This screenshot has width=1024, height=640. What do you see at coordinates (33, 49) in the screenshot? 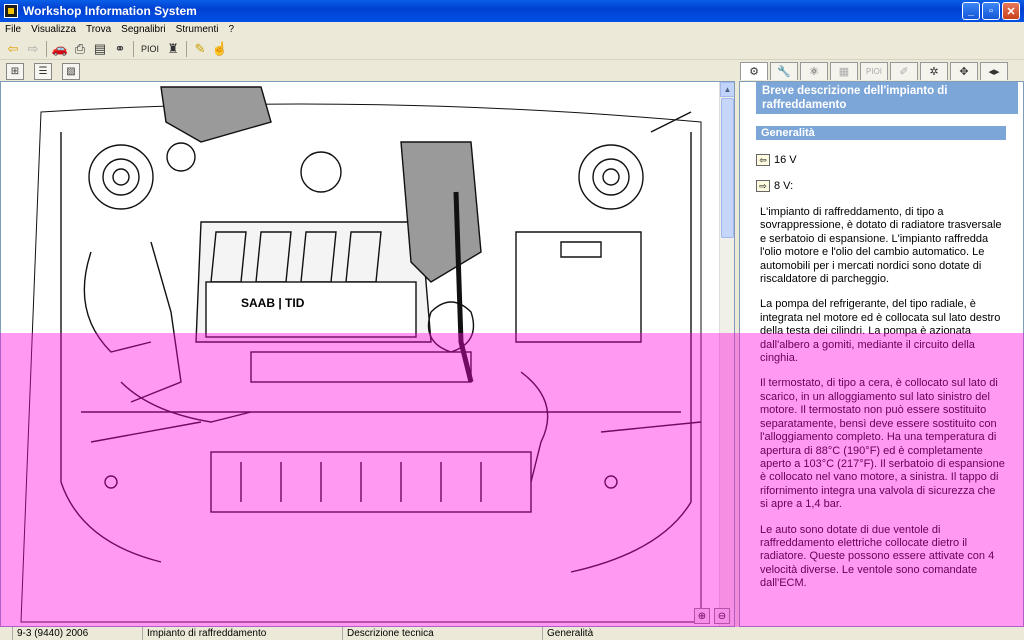
I see `forward-arrow-icon: ⇨` at bounding box center [33, 49].